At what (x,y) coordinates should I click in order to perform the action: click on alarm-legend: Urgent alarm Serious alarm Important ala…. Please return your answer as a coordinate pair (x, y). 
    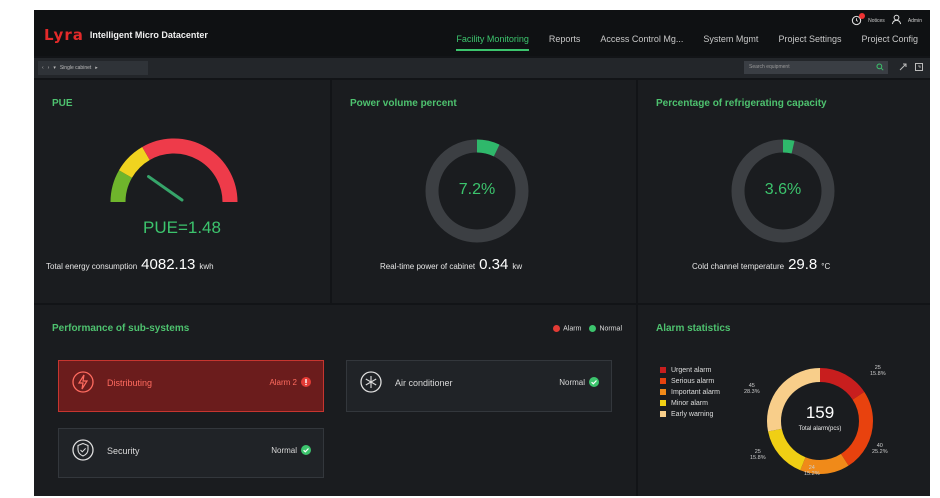
    Looking at the image, I should click on (690, 392).